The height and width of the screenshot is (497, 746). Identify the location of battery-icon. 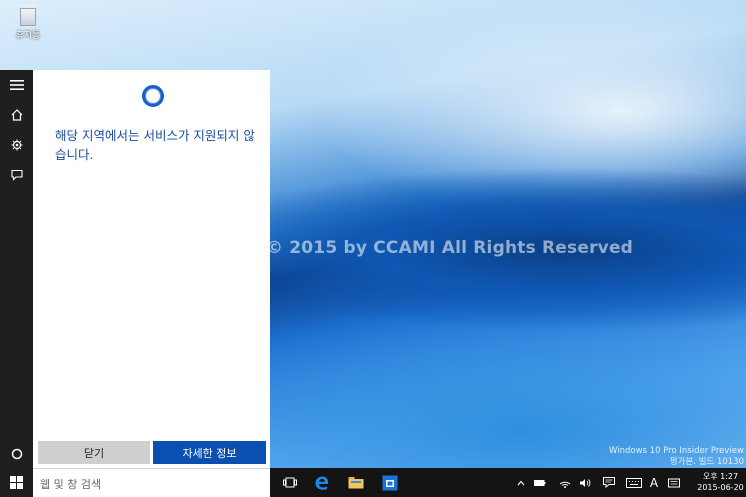
(540, 482).